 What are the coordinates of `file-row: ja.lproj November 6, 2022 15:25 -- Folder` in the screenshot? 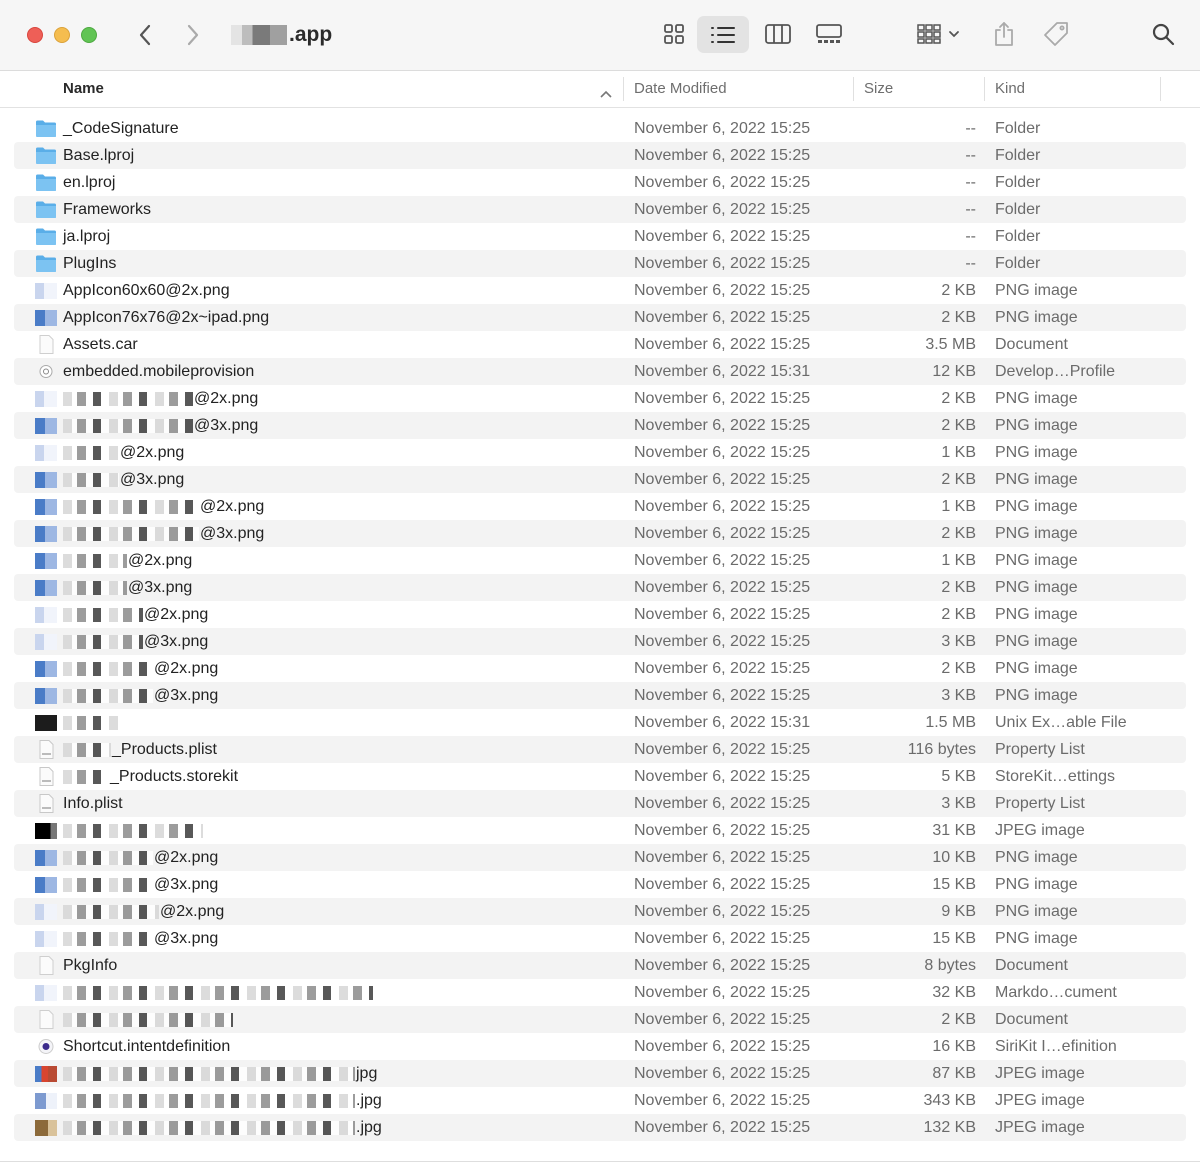 It's located at (600, 236).